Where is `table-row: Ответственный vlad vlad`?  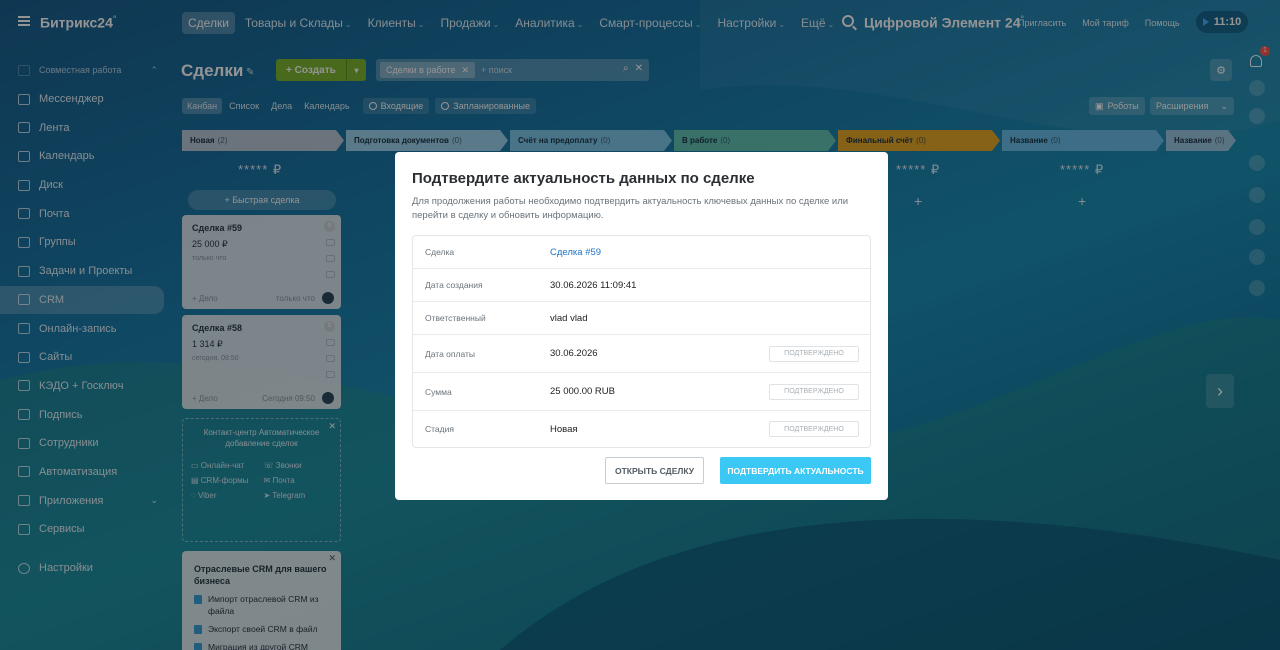
table-row: Ответственный vlad vlad is located at coordinates (641, 318).